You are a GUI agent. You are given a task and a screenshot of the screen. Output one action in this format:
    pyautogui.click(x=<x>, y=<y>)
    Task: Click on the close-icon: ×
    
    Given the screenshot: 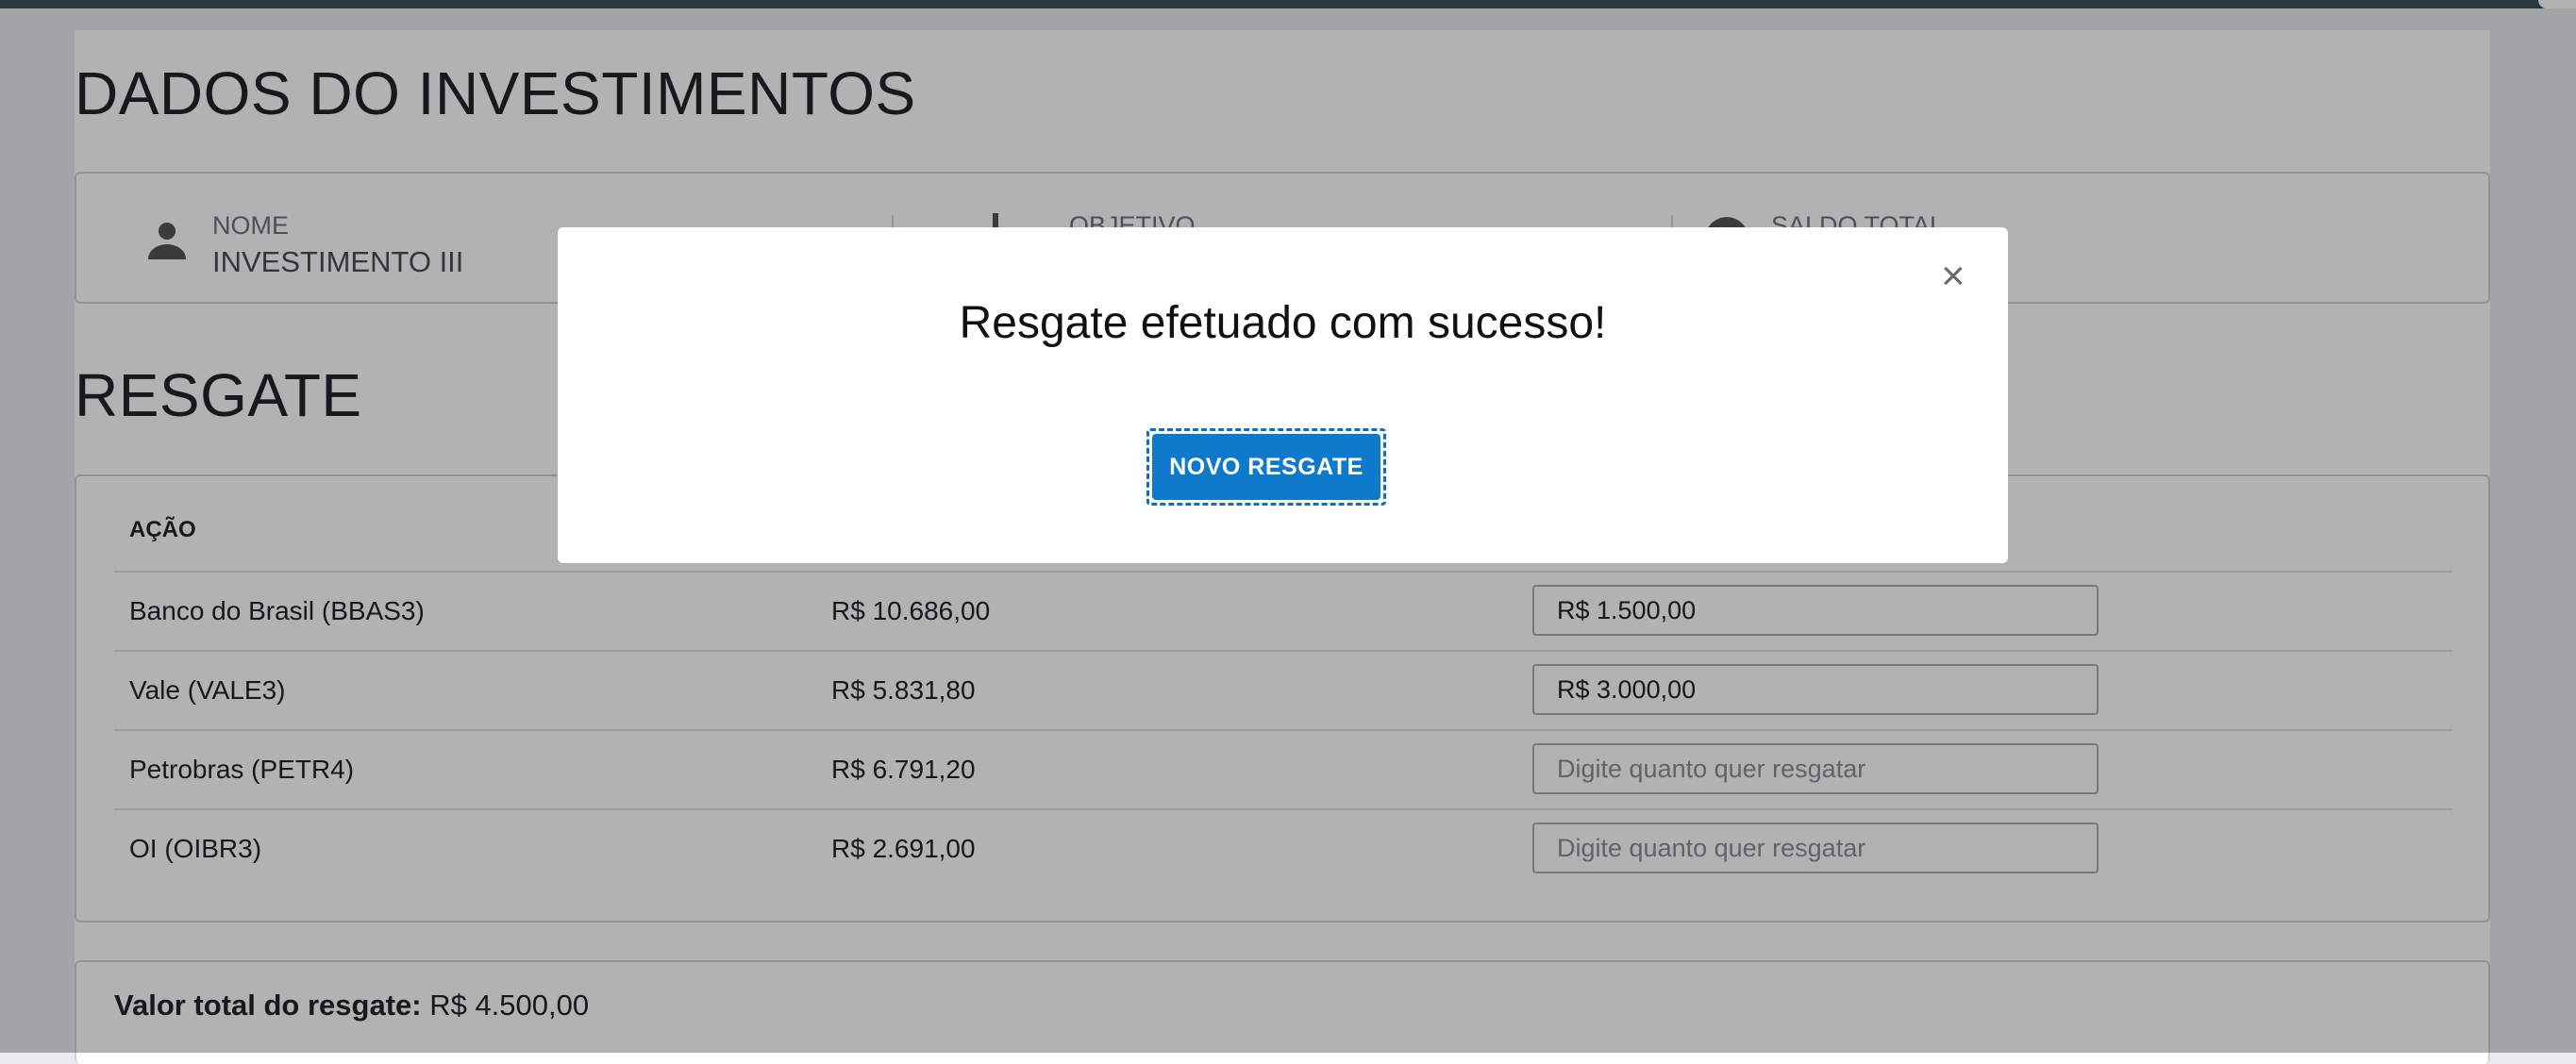 What is the action you would take?
    pyautogui.click(x=1953, y=276)
    